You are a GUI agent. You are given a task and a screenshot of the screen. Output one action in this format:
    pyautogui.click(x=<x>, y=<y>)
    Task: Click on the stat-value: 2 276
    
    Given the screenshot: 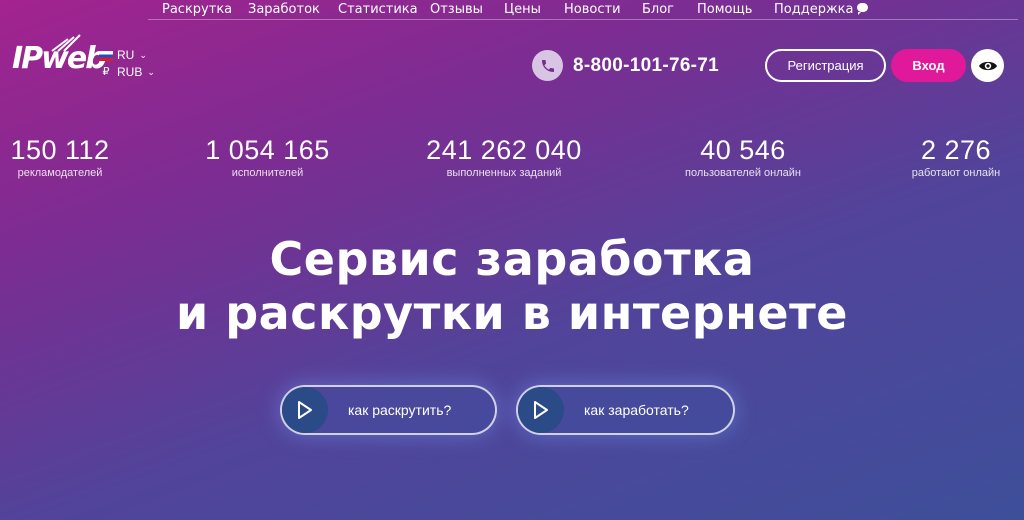 What is the action you would take?
    pyautogui.click(x=956, y=150)
    